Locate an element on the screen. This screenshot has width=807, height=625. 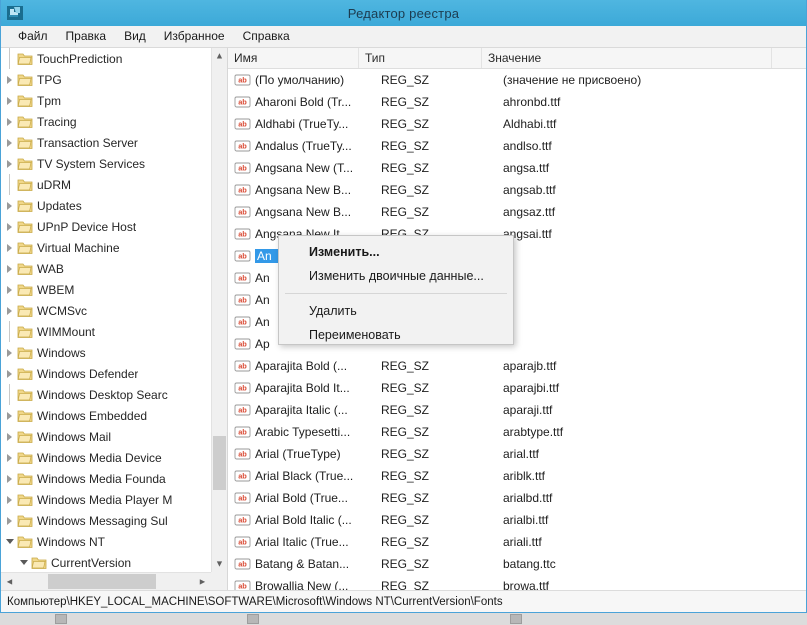
value-data-cell: ariali.ttf is located at coordinates (522, 542).